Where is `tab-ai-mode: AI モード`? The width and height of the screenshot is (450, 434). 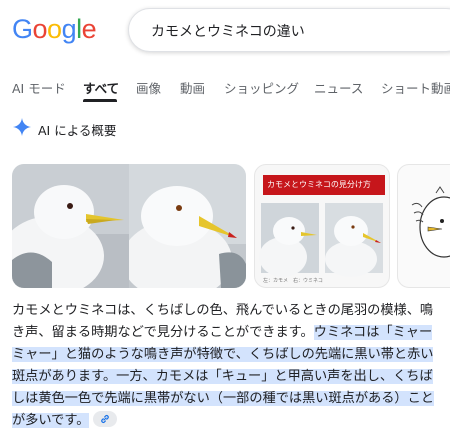
tab-ai-mode: AI モード is located at coordinates (39, 87).